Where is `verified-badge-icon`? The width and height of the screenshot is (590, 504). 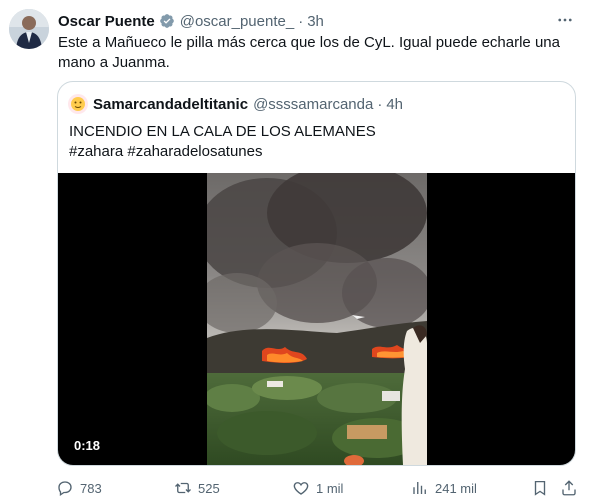 verified-badge-icon is located at coordinates (167, 21).